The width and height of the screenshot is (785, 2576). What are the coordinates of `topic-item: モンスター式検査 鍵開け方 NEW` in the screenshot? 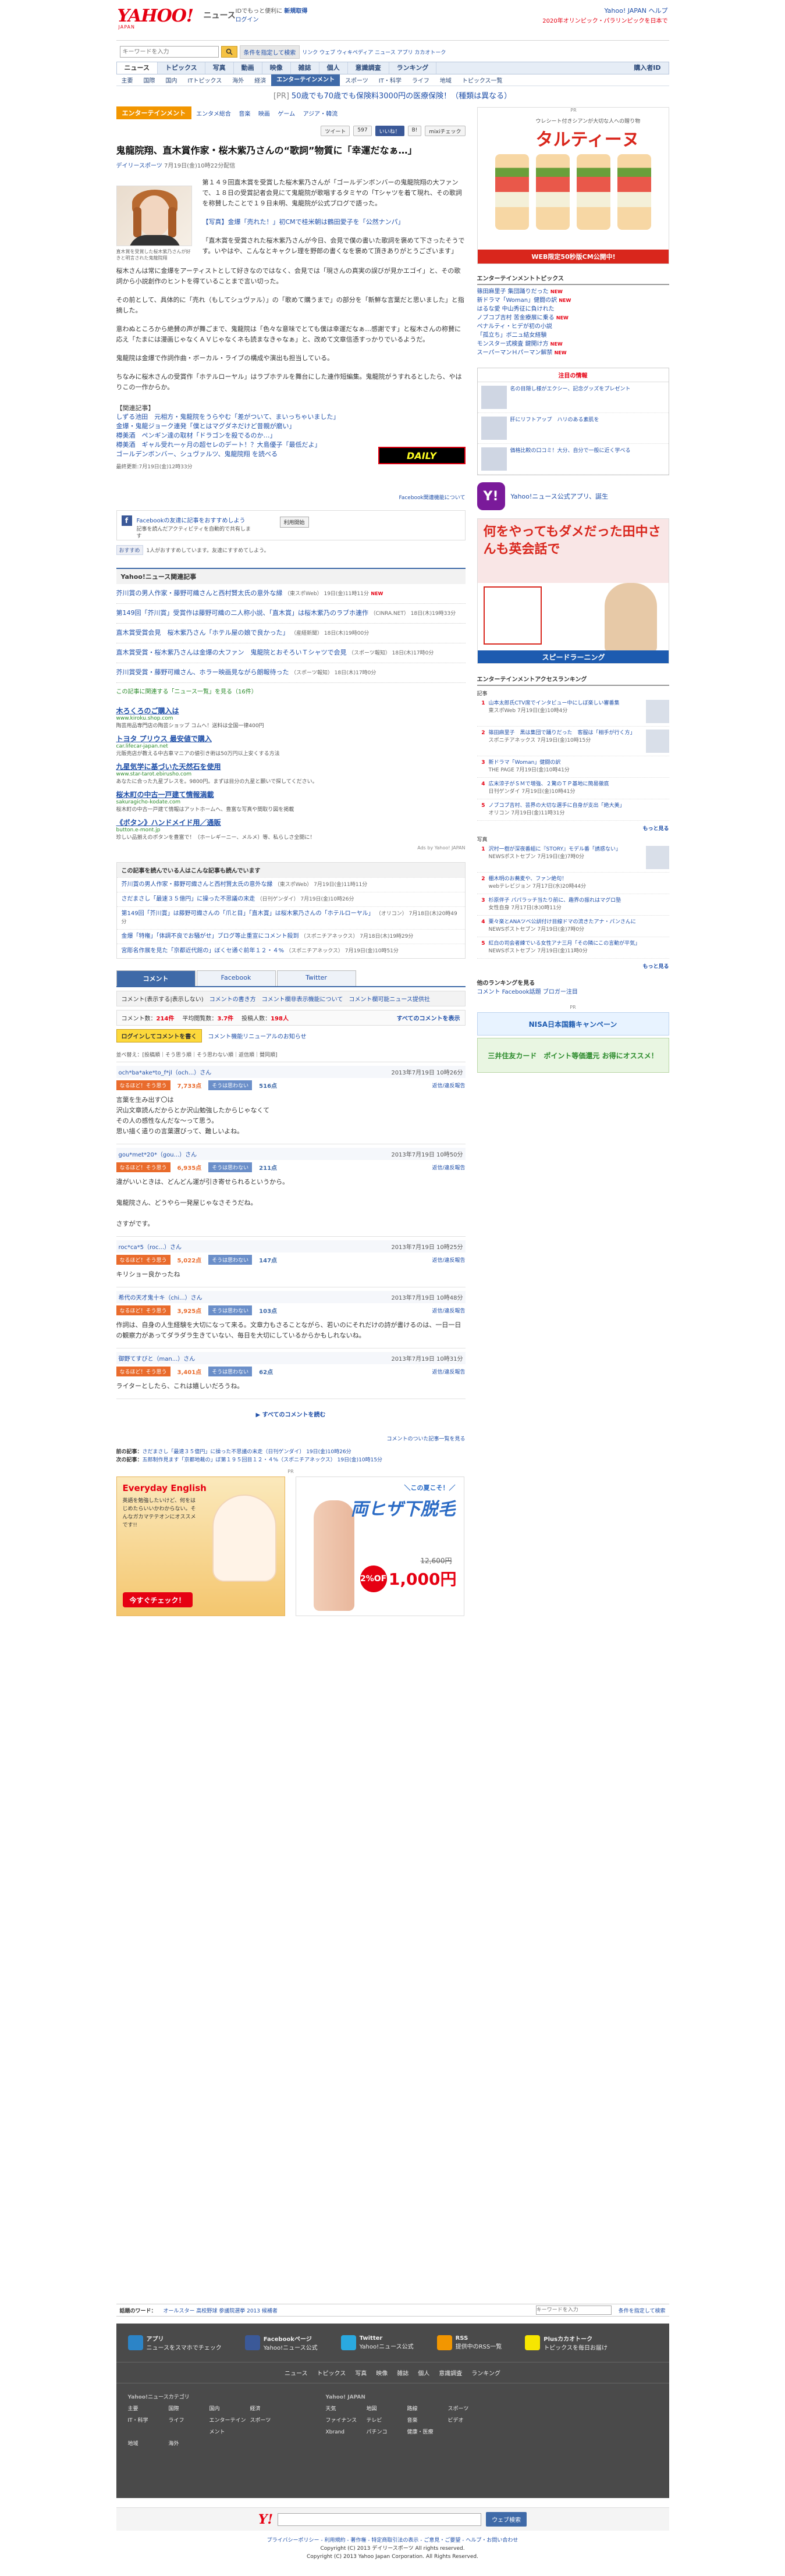 It's located at (573, 344).